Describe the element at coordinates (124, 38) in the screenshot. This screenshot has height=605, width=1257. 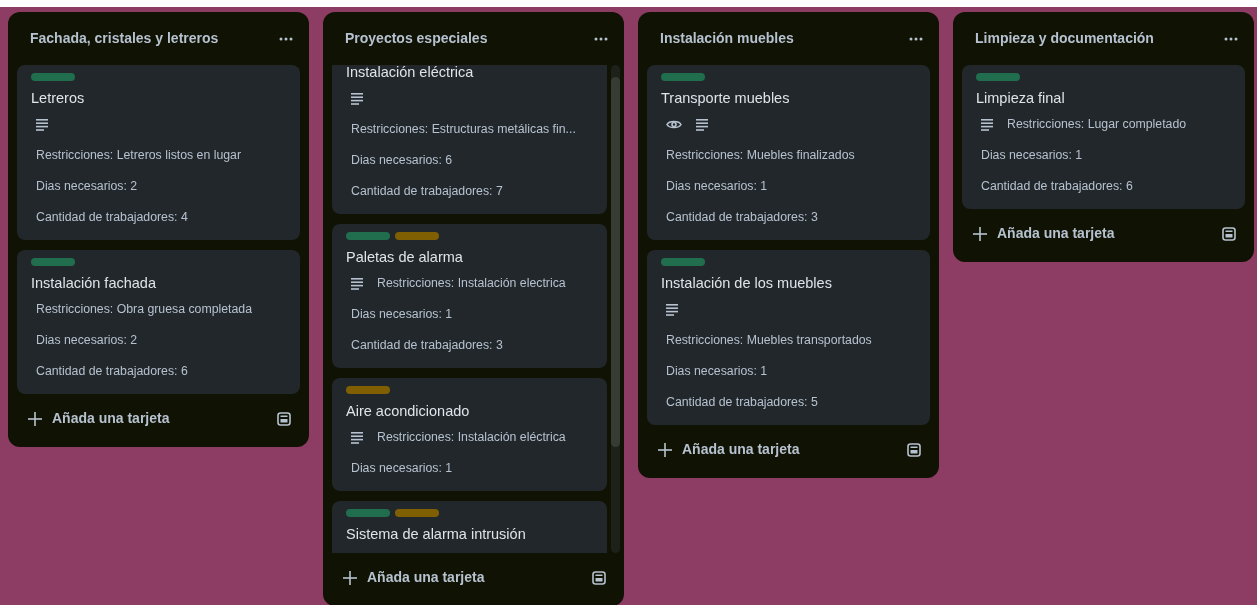
I see `list-title: Fachada, cristales y letreros` at that location.